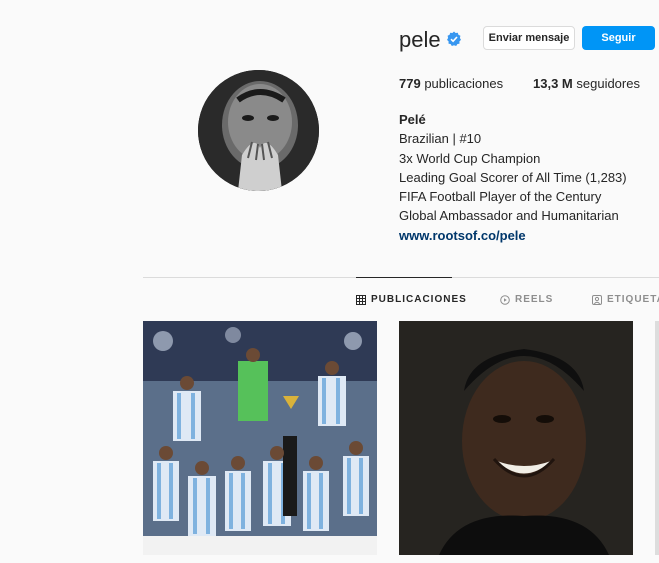 This screenshot has height=563, width=659. Describe the element at coordinates (597, 299) in the screenshot. I see `tagged-icon` at that location.